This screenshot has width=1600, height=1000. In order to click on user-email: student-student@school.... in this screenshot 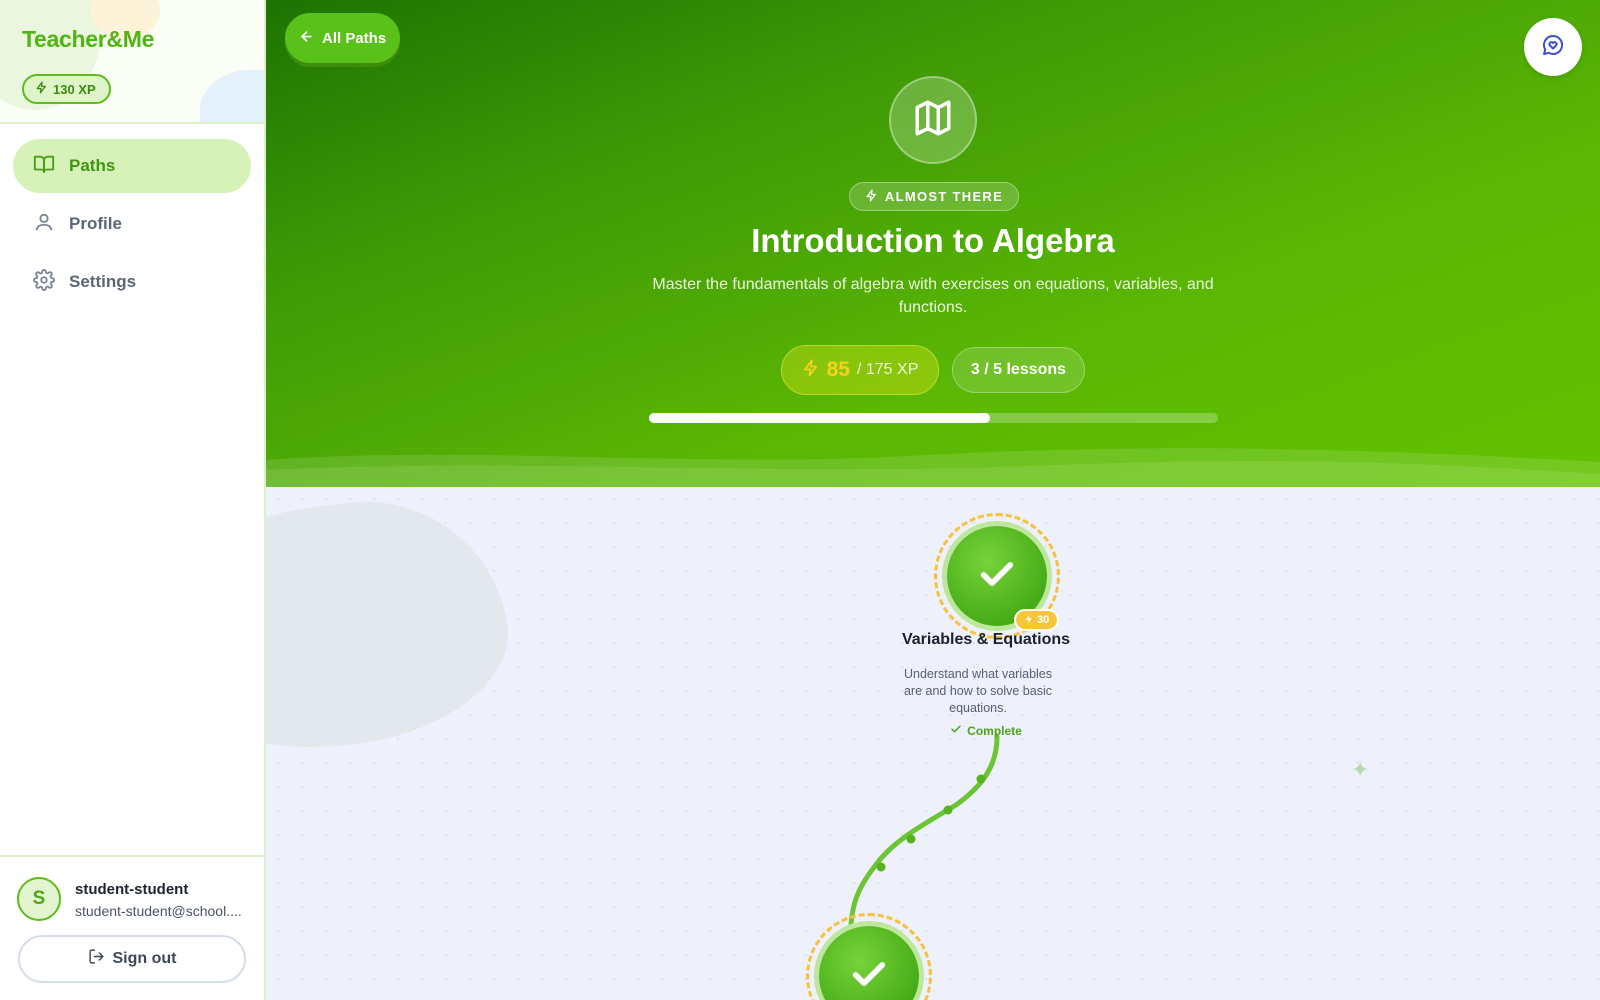, I will do `click(158, 911)`.